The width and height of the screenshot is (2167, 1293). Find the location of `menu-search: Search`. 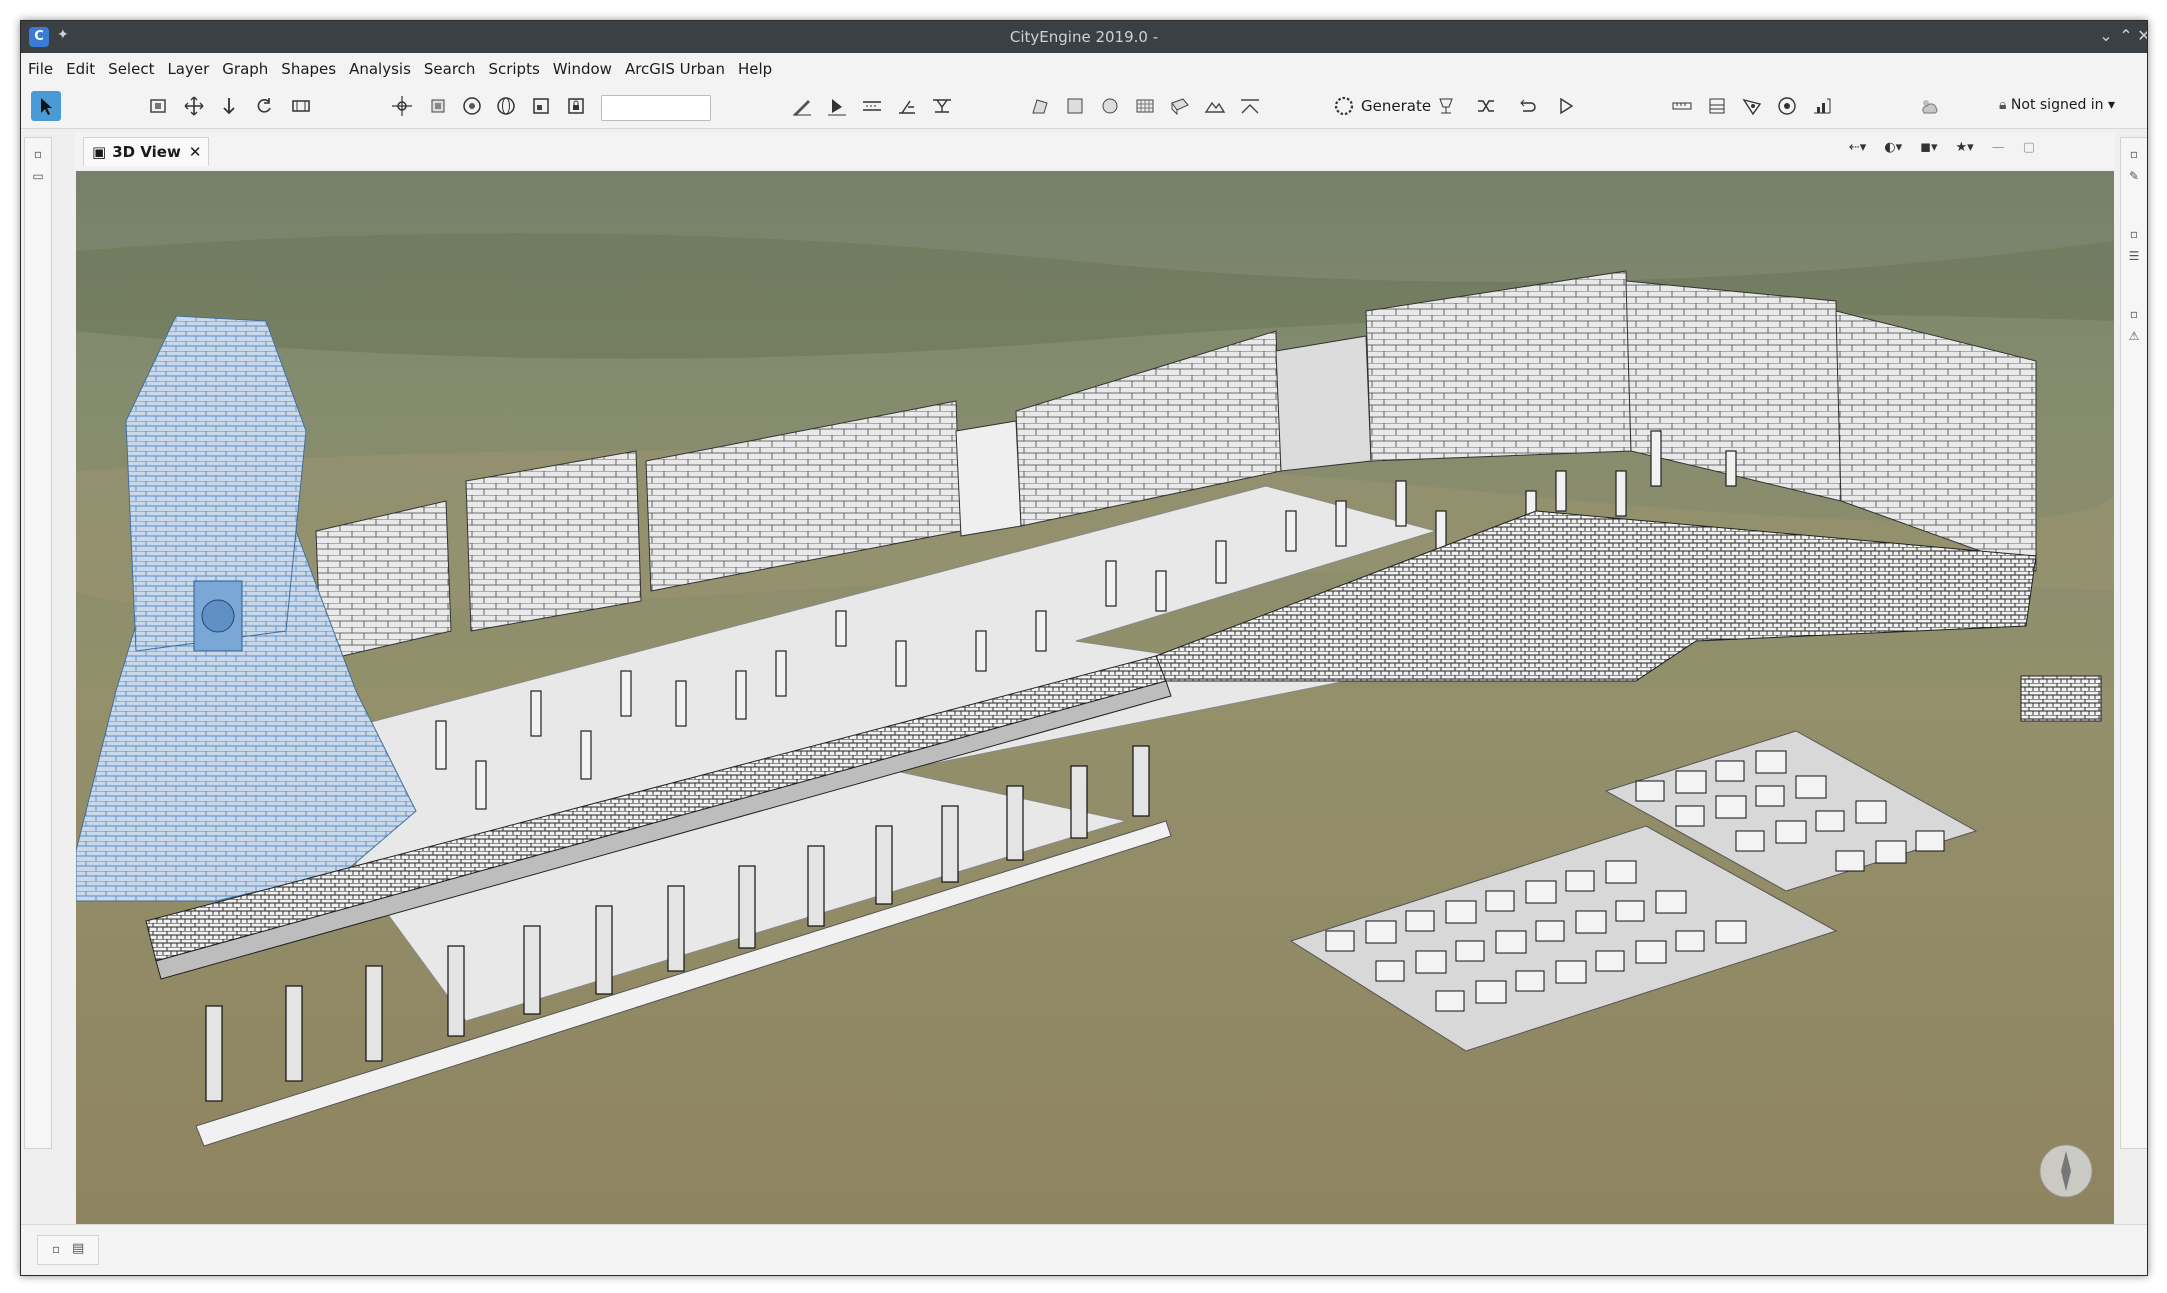

menu-search: Search is located at coordinates (449, 65).